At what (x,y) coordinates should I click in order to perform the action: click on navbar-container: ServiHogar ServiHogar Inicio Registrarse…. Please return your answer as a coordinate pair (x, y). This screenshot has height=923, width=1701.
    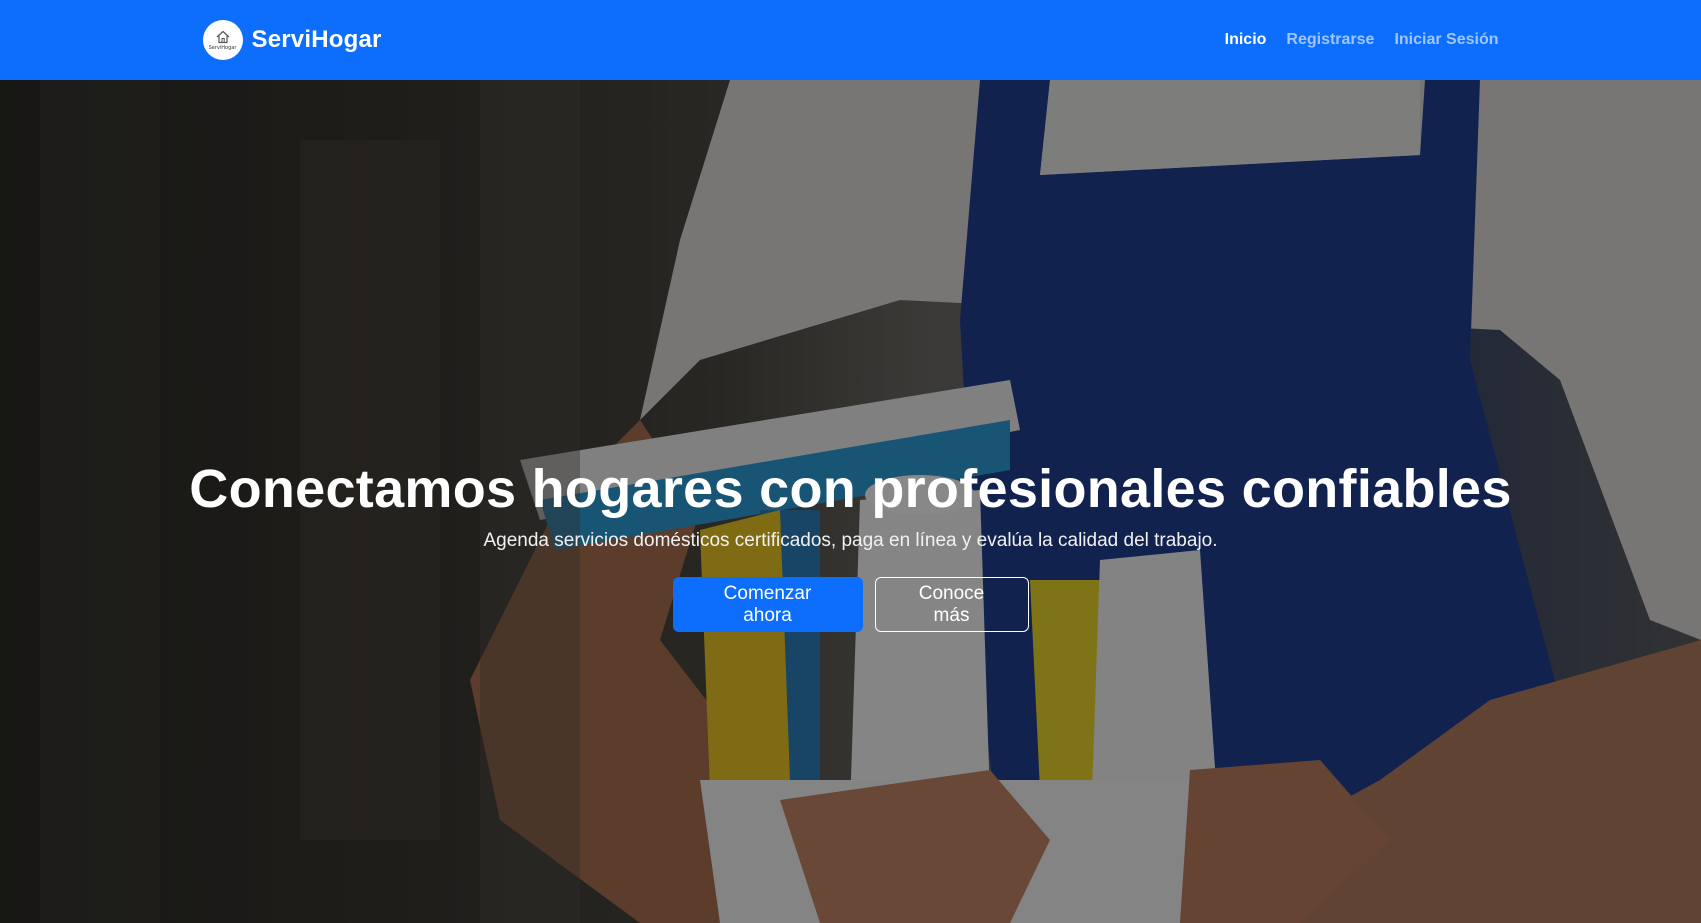
    Looking at the image, I should click on (850, 40).